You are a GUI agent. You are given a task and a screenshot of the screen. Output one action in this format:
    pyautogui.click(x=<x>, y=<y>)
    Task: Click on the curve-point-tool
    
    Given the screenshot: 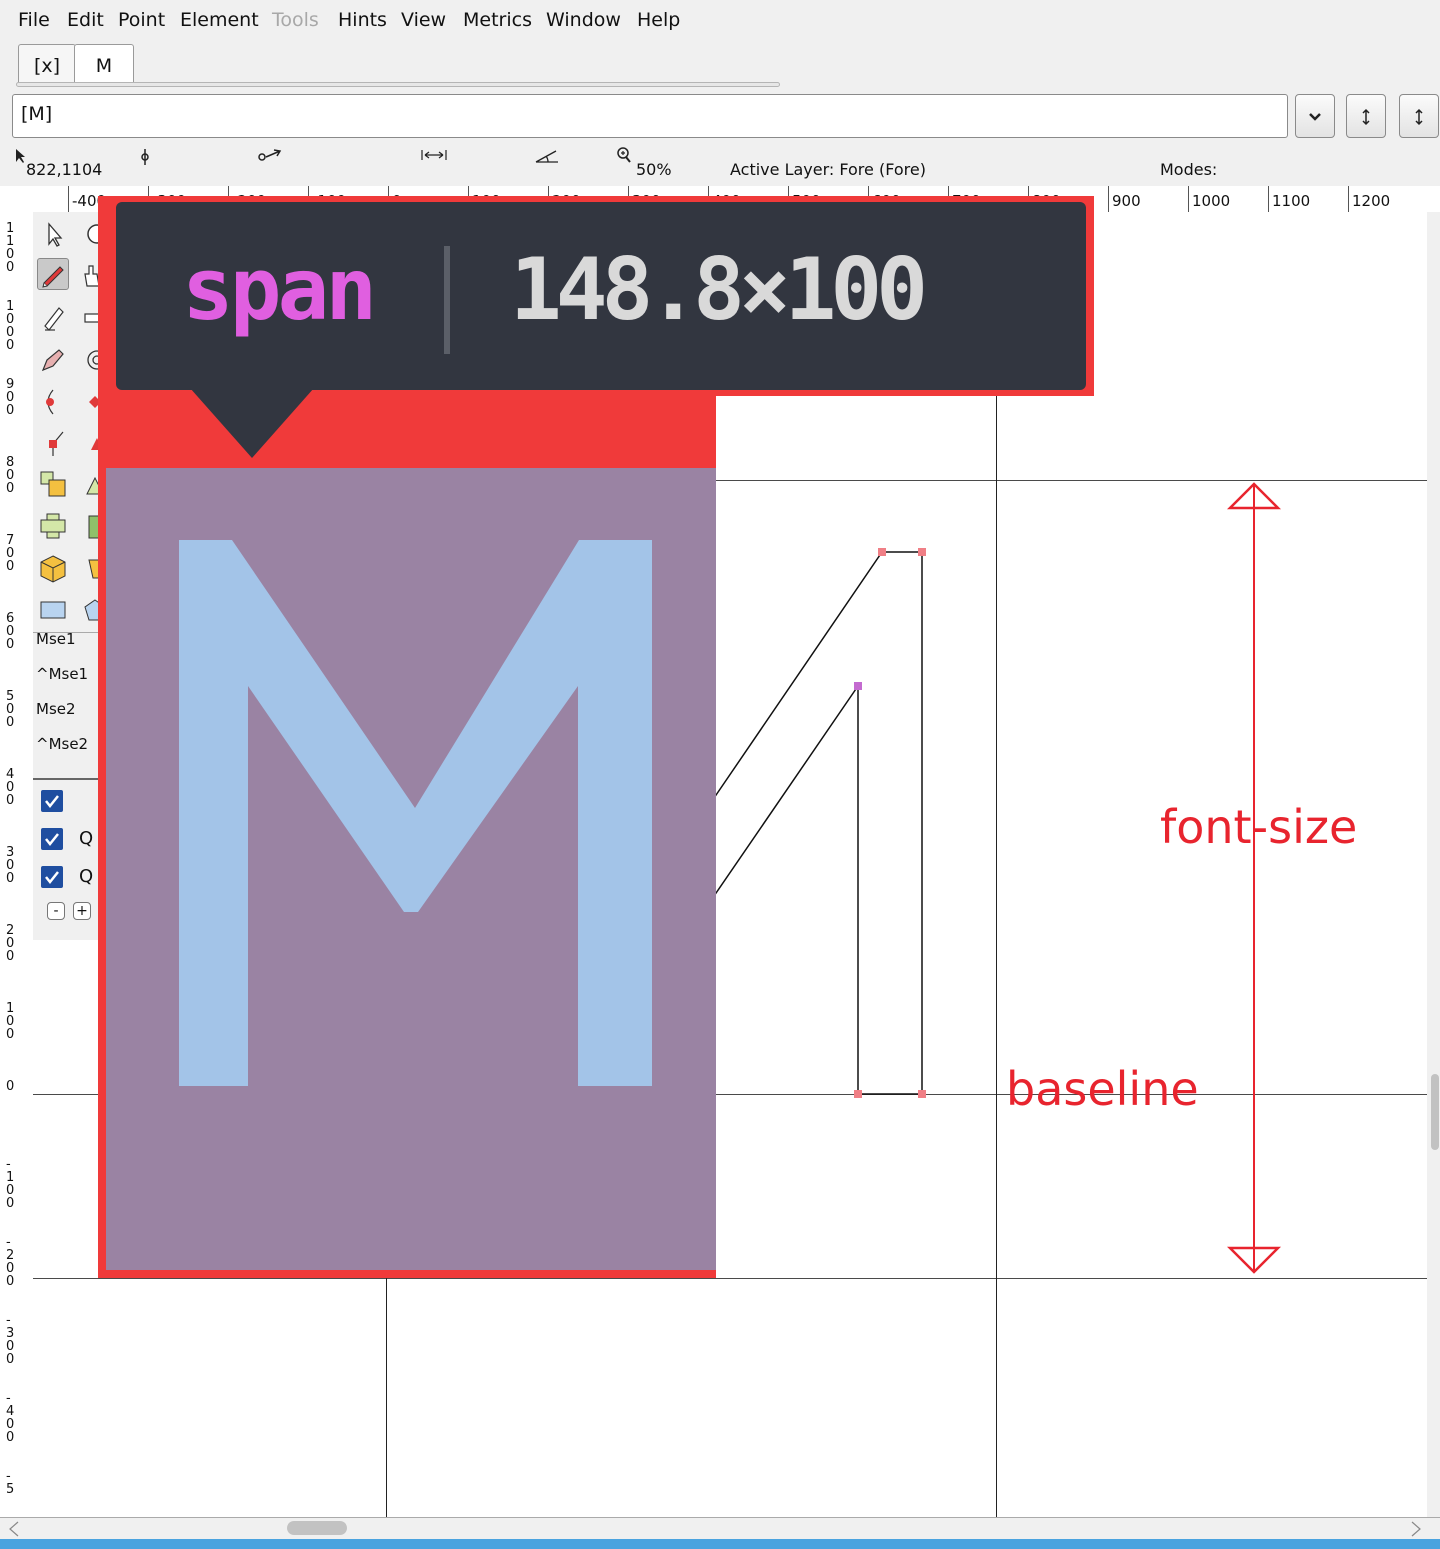 What is the action you would take?
    pyautogui.click(x=53, y=402)
    